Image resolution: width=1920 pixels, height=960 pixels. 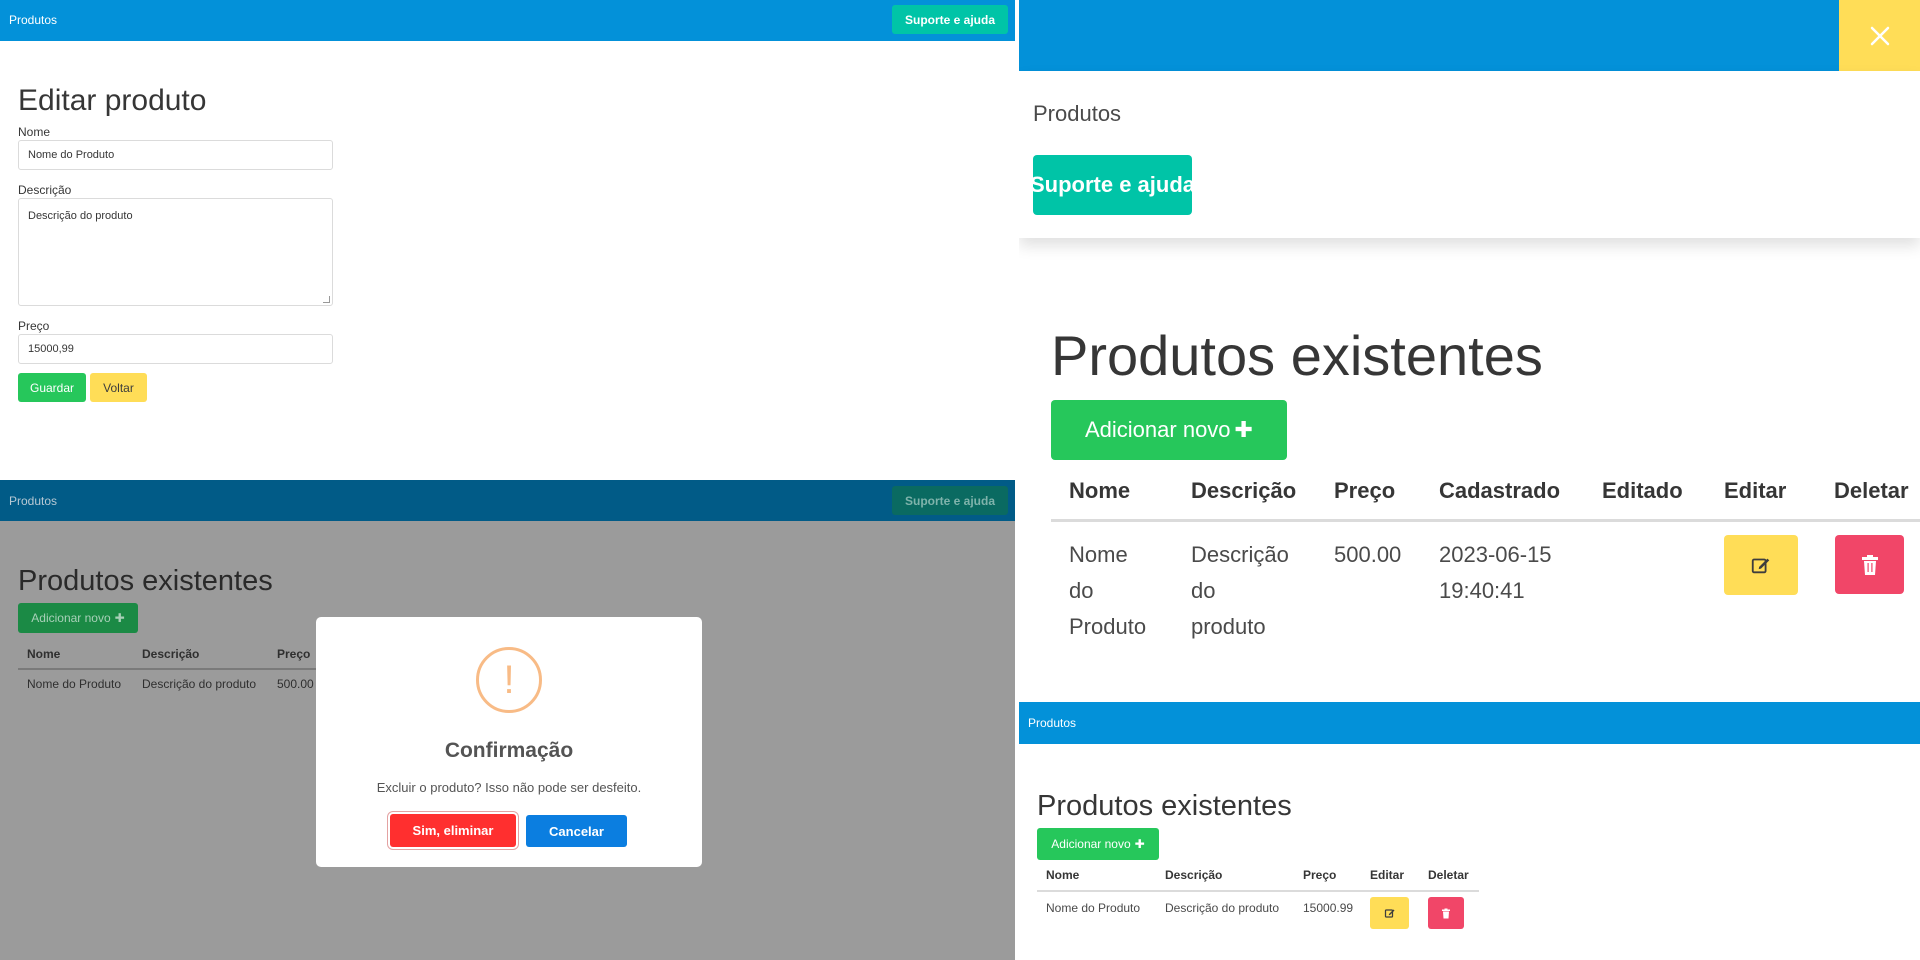 What do you see at coordinates (175, 252) in the screenshot?
I see `description-textarea: Descrição do produto` at bounding box center [175, 252].